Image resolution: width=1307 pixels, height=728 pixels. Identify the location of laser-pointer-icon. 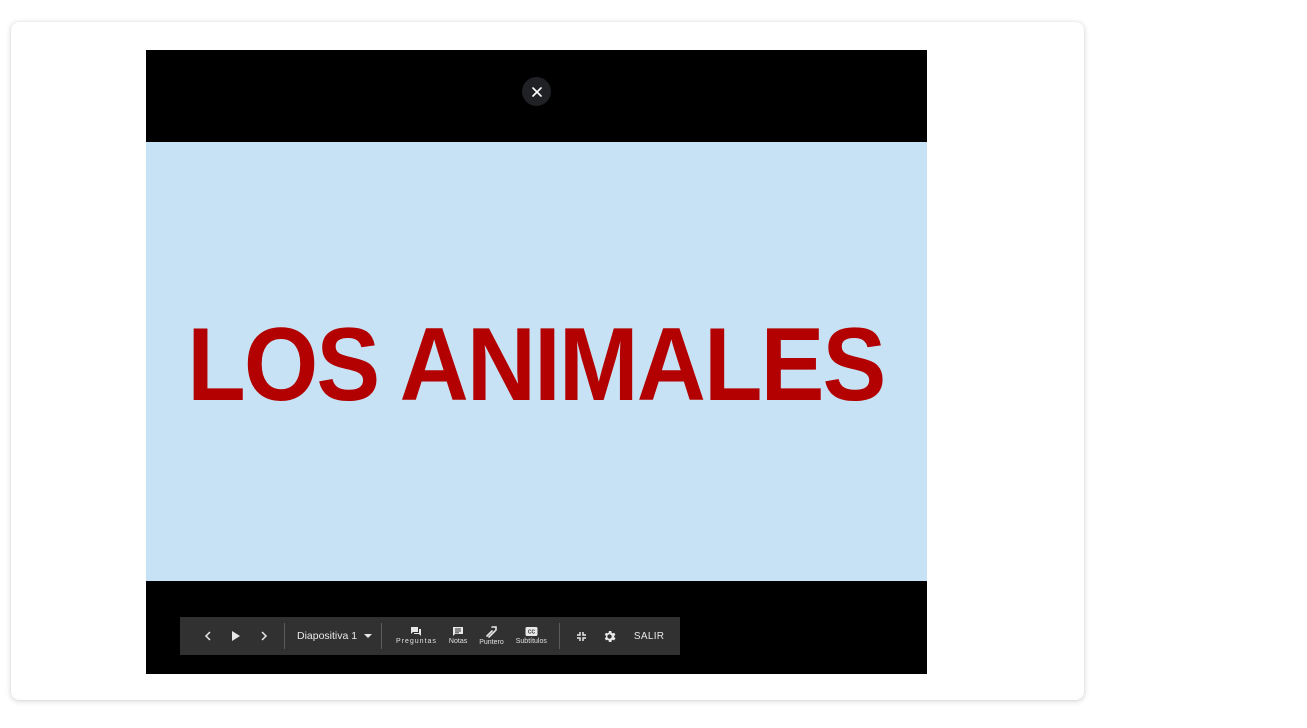
(492, 631).